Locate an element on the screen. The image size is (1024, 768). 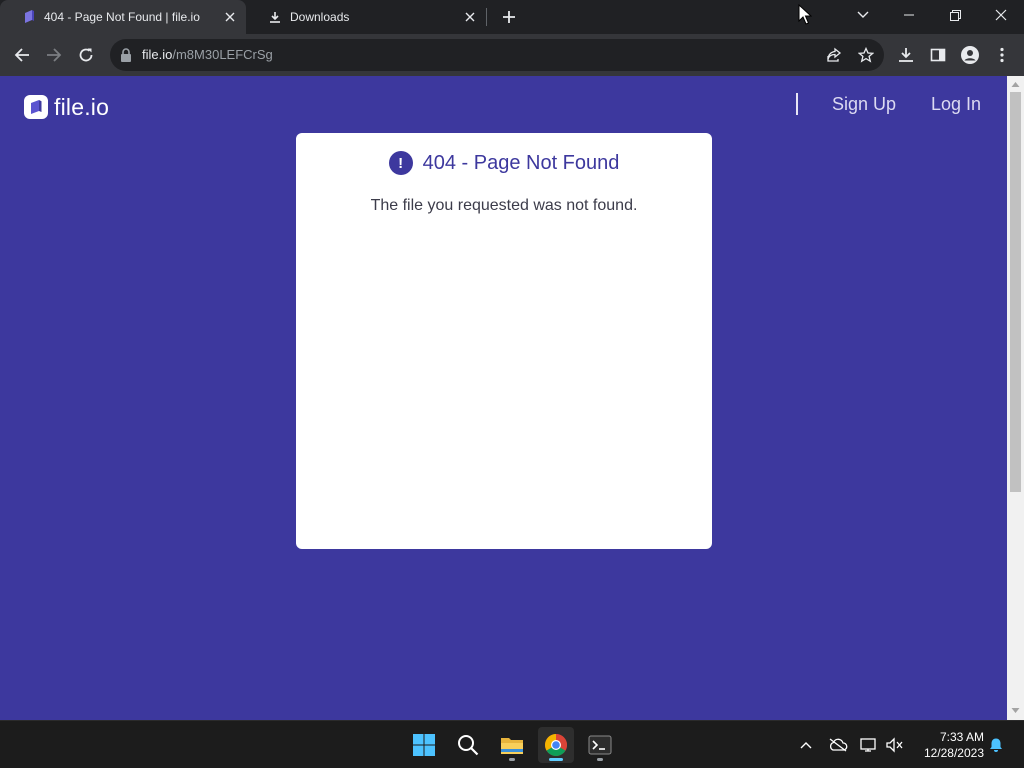
terminal-icon is located at coordinates (600, 745).